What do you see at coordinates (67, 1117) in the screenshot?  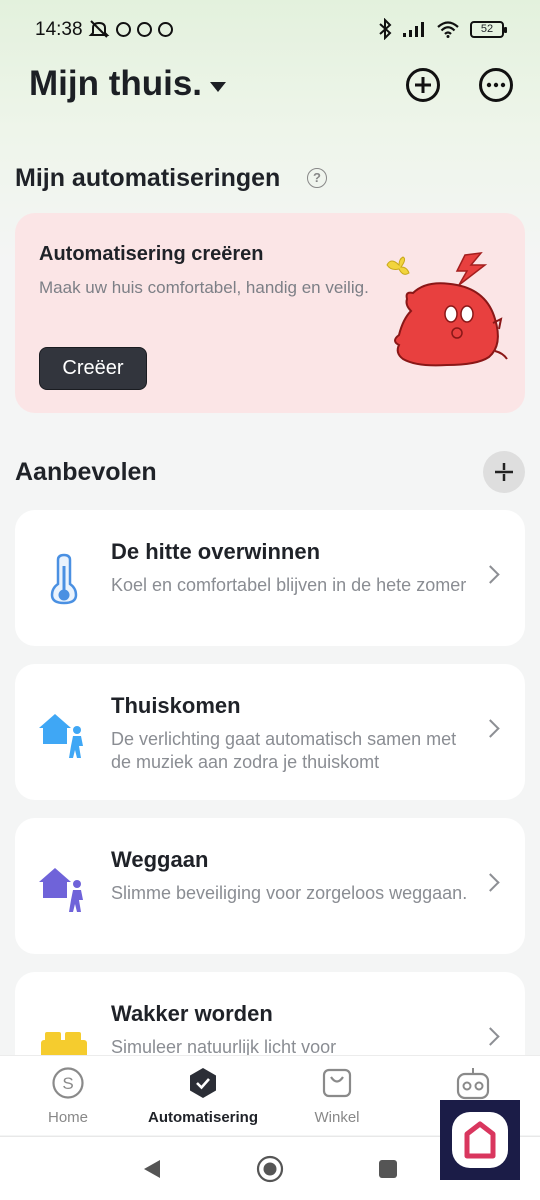 I see `nav-home-label: Home` at bounding box center [67, 1117].